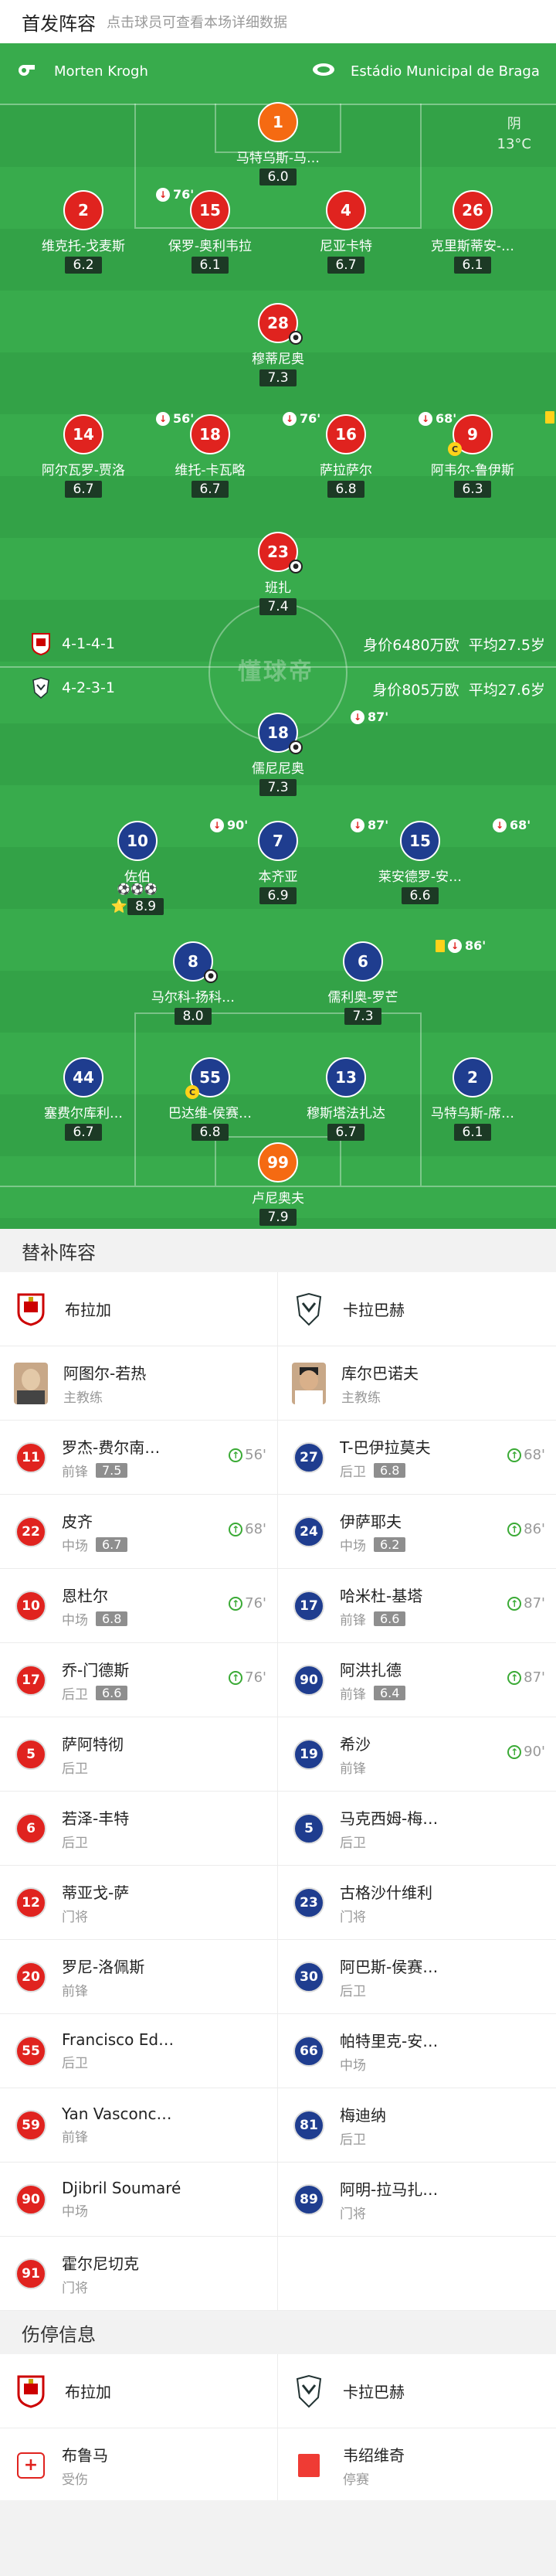 This screenshot has width=556, height=2576. What do you see at coordinates (417, 1902) in the screenshot?
I see `sub-player-row: 23 古格沙什维利 门将` at bounding box center [417, 1902].